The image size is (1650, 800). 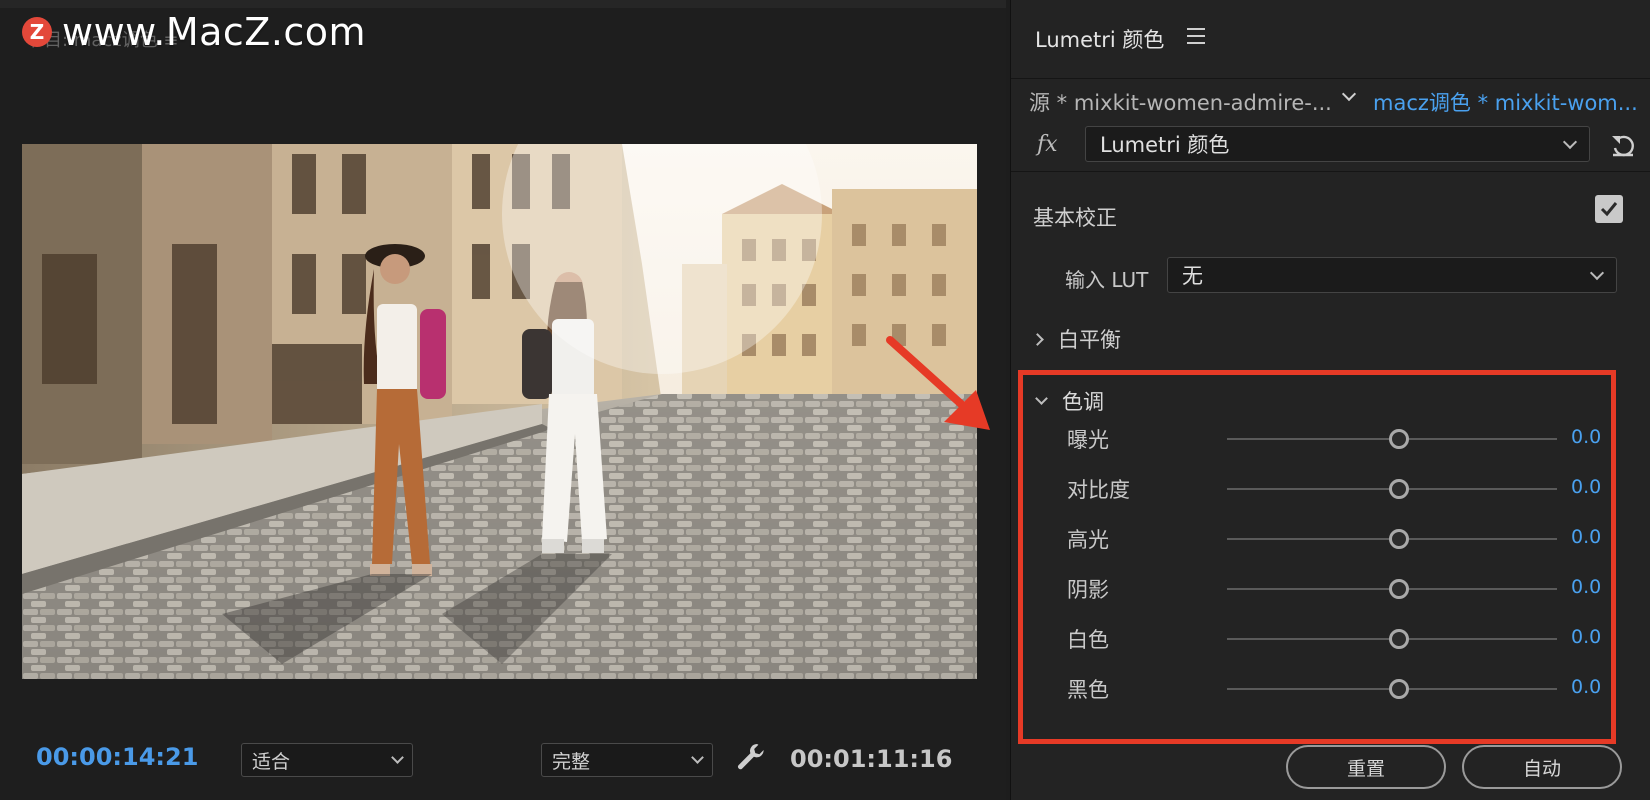 What do you see at coordinates (1037, 339) in the screenshot?
I see `chevron-right-icon` at bounding box center [1037, 339].